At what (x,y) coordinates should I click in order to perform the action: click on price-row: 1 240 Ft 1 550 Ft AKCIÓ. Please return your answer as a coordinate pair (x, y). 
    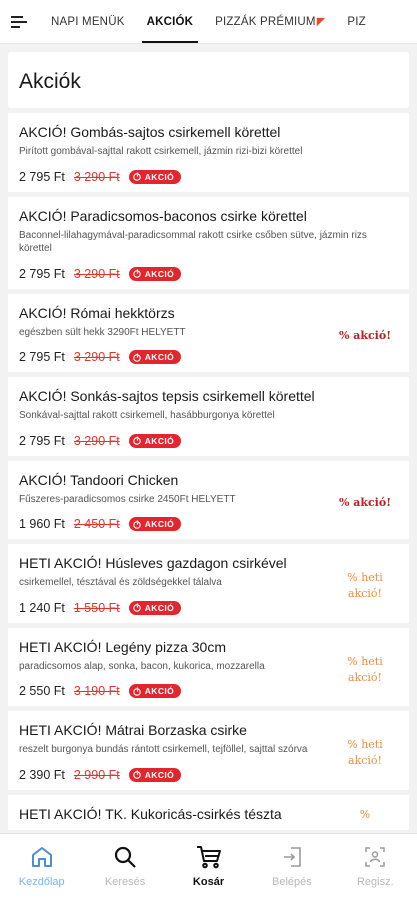
    Looking at the image, I should click on (169, 608).